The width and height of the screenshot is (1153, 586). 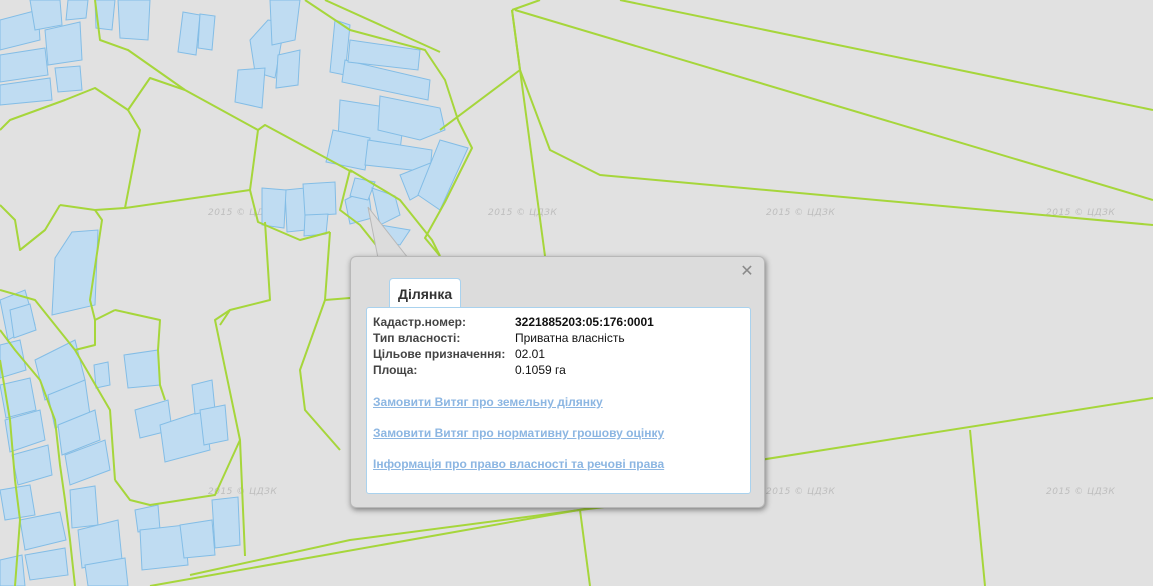 I want to click on property-label: Цільове призначення:, so click(x=439, y=354).